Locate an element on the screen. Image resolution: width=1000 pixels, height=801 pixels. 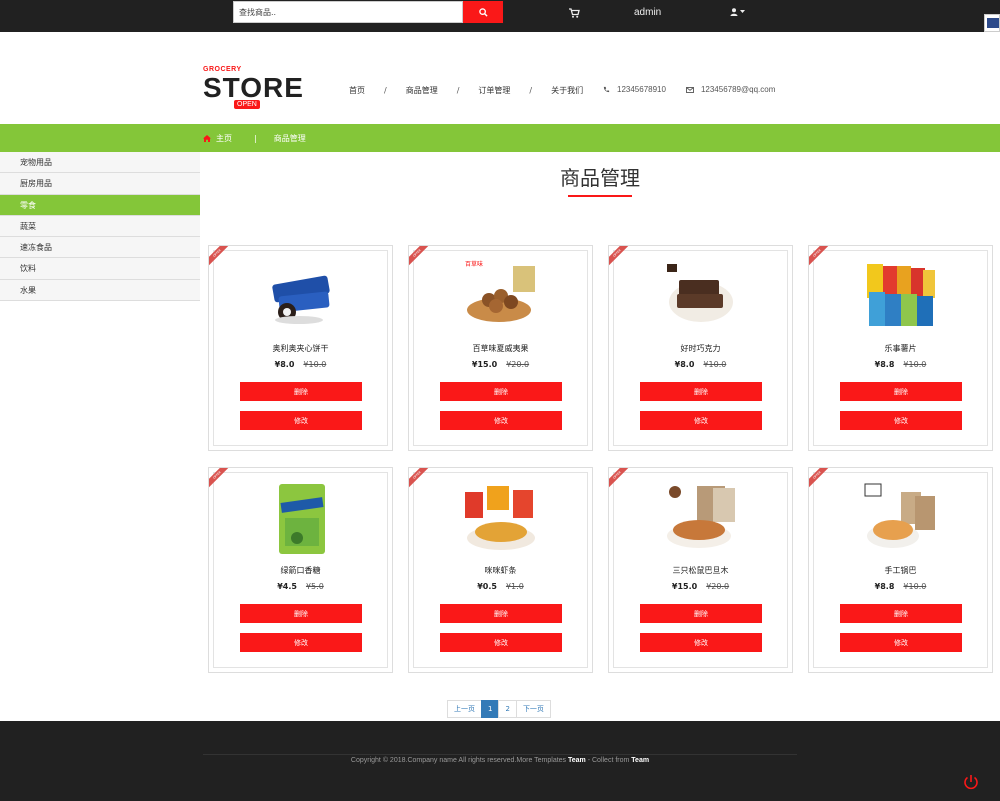
product-name: 好时巧克力 is located at coordinates (700, 348).